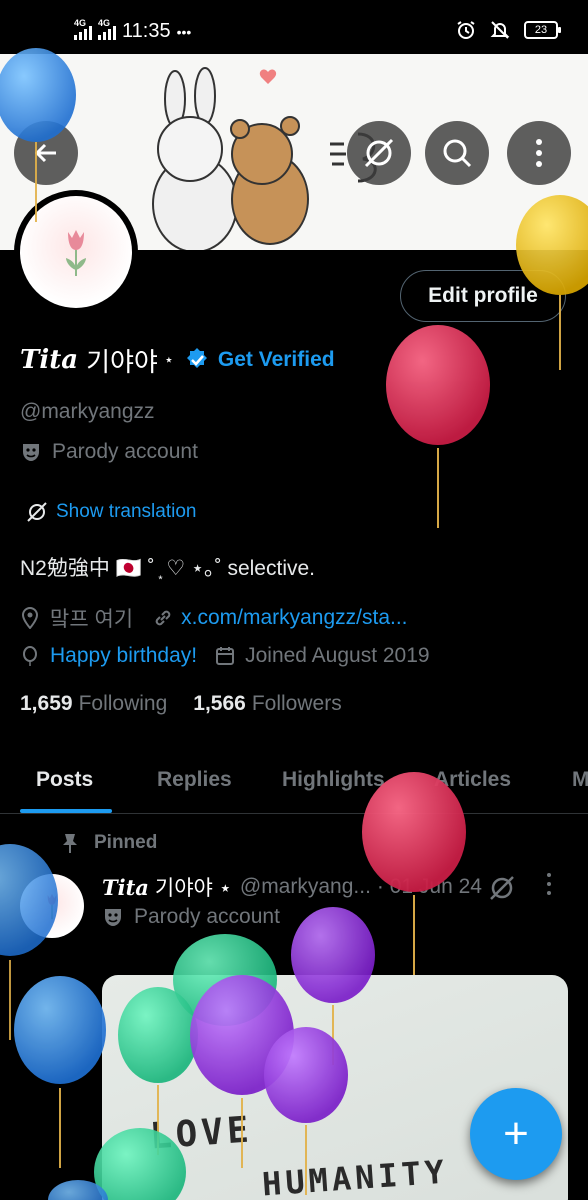 This screenshot has height=1200, width=588. I want to click on parody-text: Parody account, so click(125, 451).